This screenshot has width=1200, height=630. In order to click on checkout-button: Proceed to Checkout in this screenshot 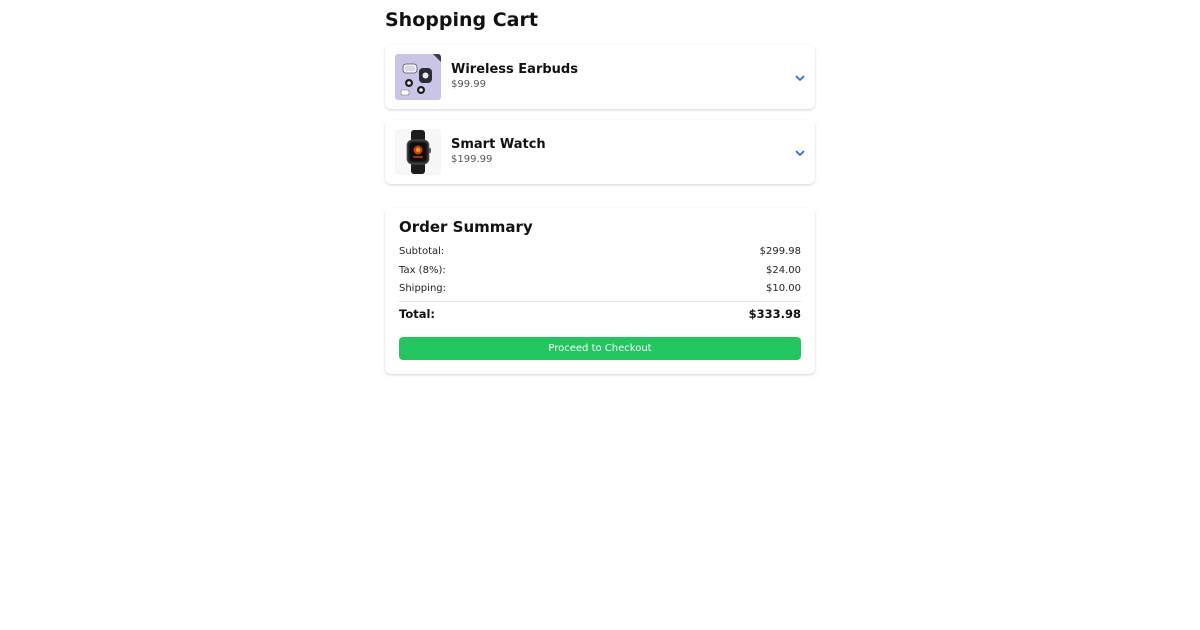, I will do `click(600, 348)`.